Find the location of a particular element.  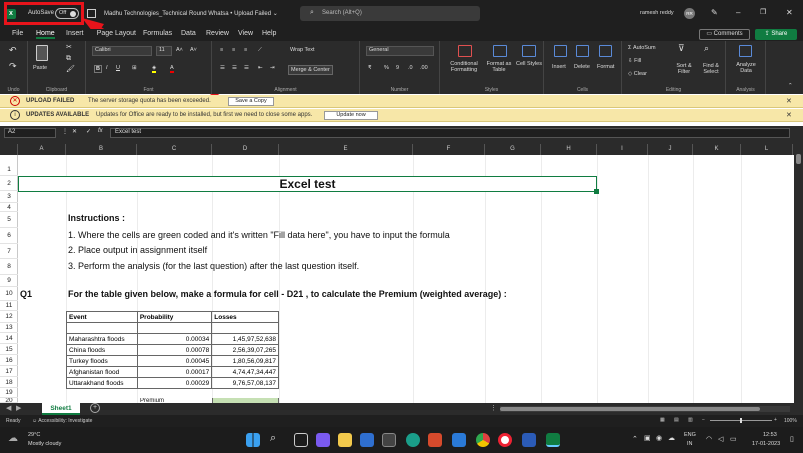

share-button: ⇪ Share is located at coordinates (776, 34).